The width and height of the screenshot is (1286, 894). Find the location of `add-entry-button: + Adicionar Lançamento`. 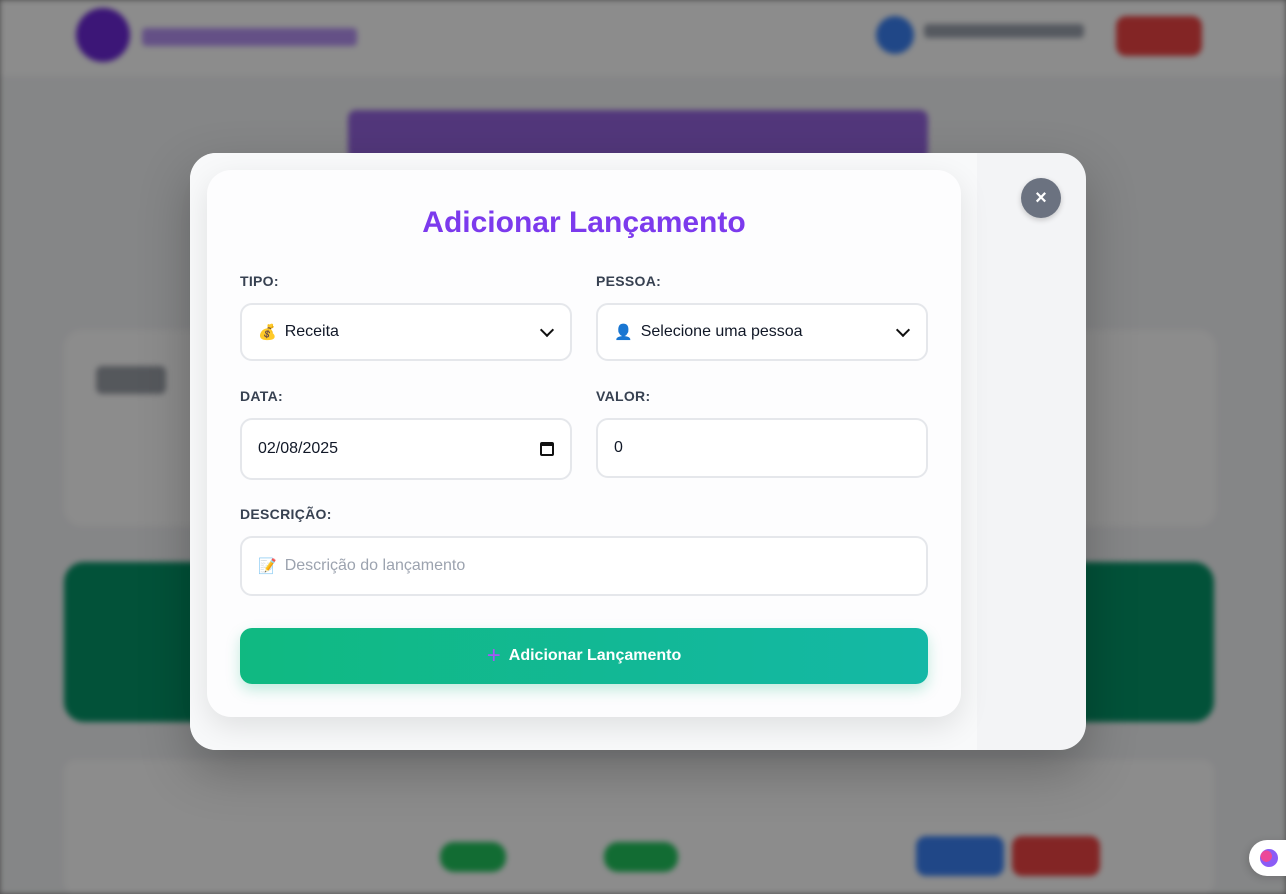

add-entry-button: + Adicionar Lançamento is located at coordinates (584, 656).